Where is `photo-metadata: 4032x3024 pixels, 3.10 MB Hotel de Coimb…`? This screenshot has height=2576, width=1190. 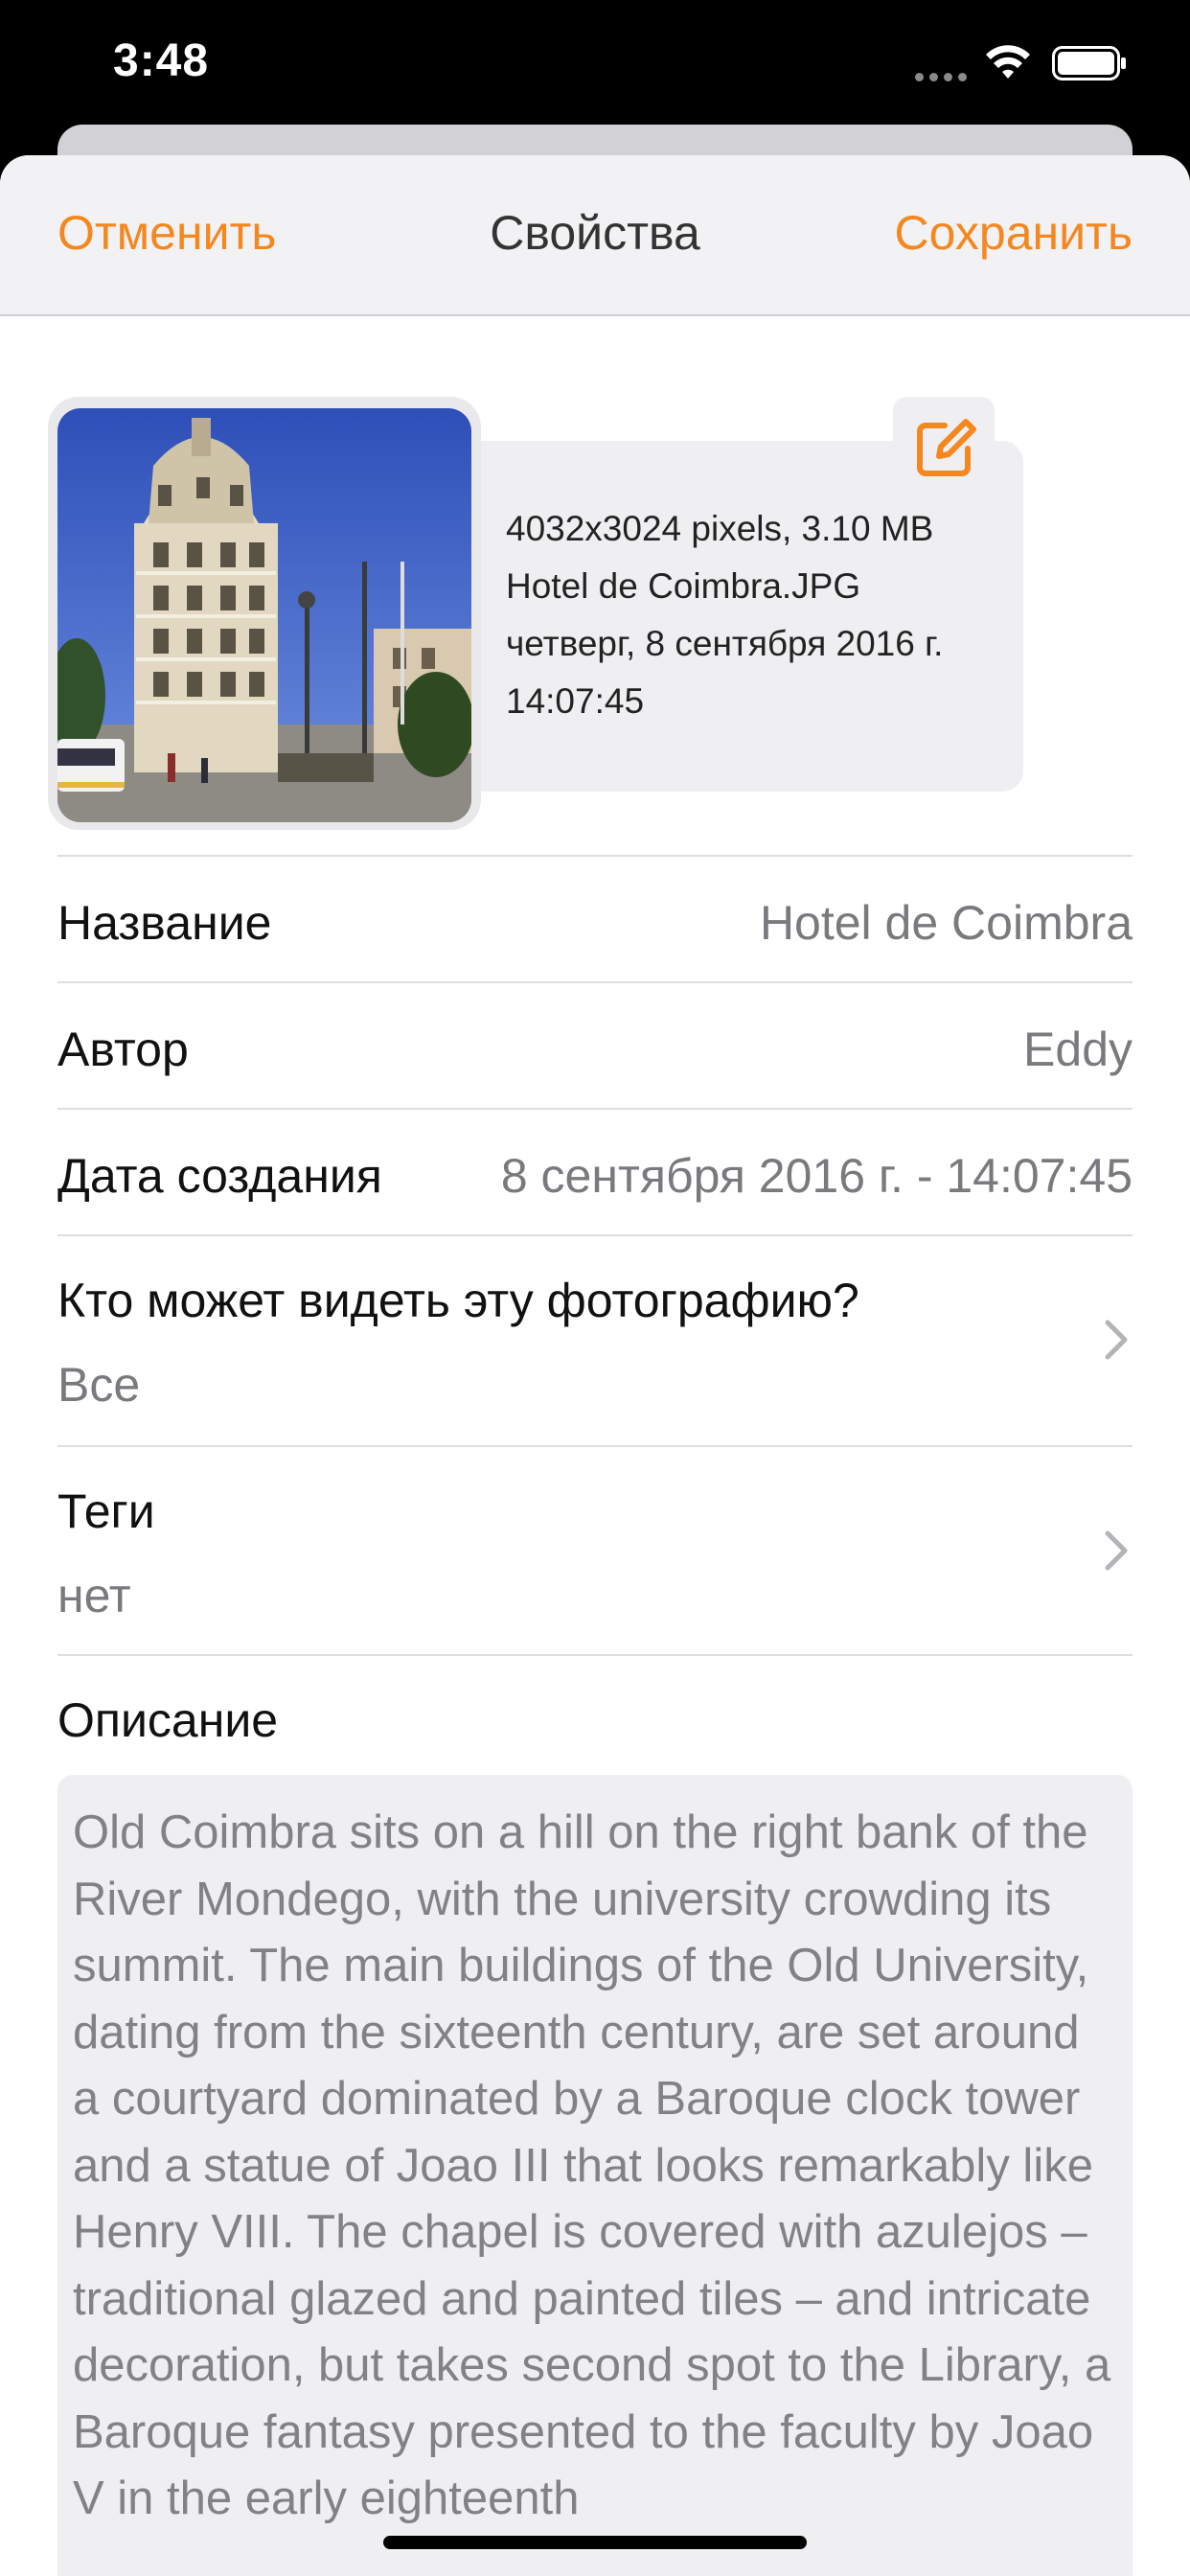
photo-metadata: 4032x3024 pixels, 3.10 MB Hotel de Coimb… is located at coordinates (725, 615).